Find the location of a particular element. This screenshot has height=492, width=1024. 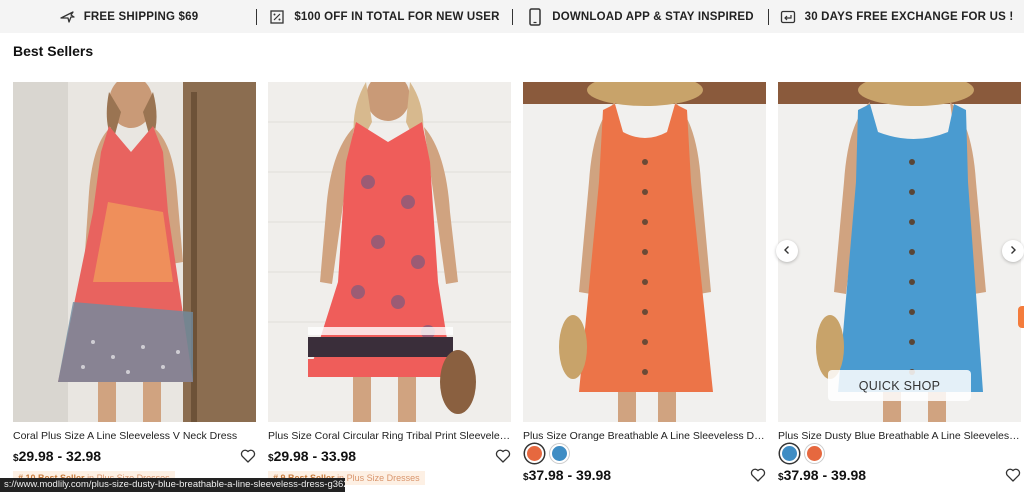

promo-free-exchange: 30 DAYS FREE EXCHANGE FOR US ! is located at coordinates (896, 16).